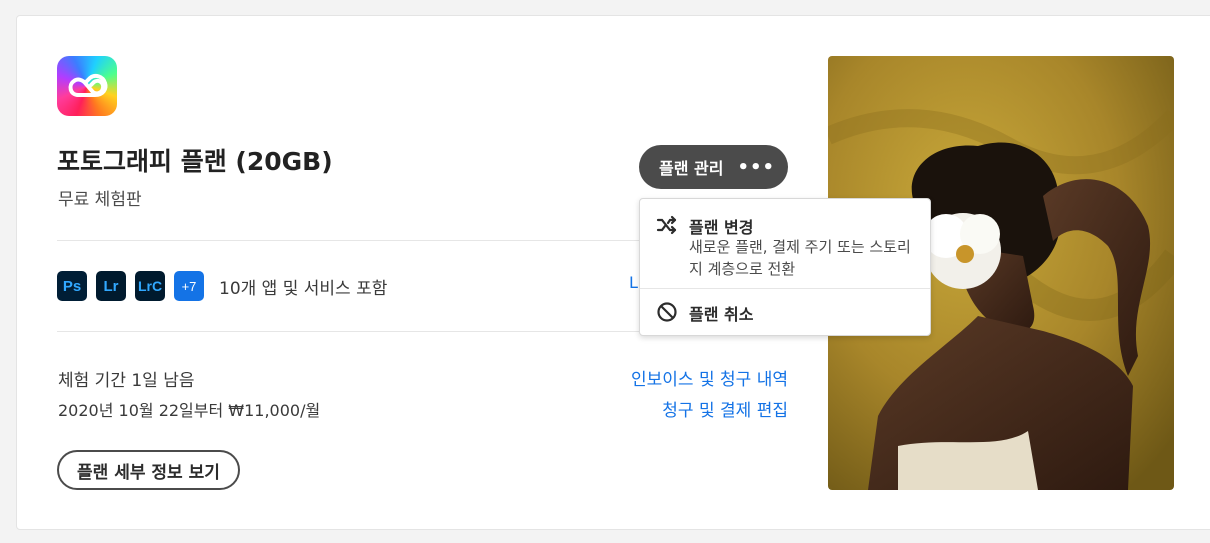 The width and height of the screenshot is (1210, 543). What do you see at coordinates (691, 168) in the screenshot?
I see `manage-plan-label: 플랜 관리` at bounding box center [691, 168].